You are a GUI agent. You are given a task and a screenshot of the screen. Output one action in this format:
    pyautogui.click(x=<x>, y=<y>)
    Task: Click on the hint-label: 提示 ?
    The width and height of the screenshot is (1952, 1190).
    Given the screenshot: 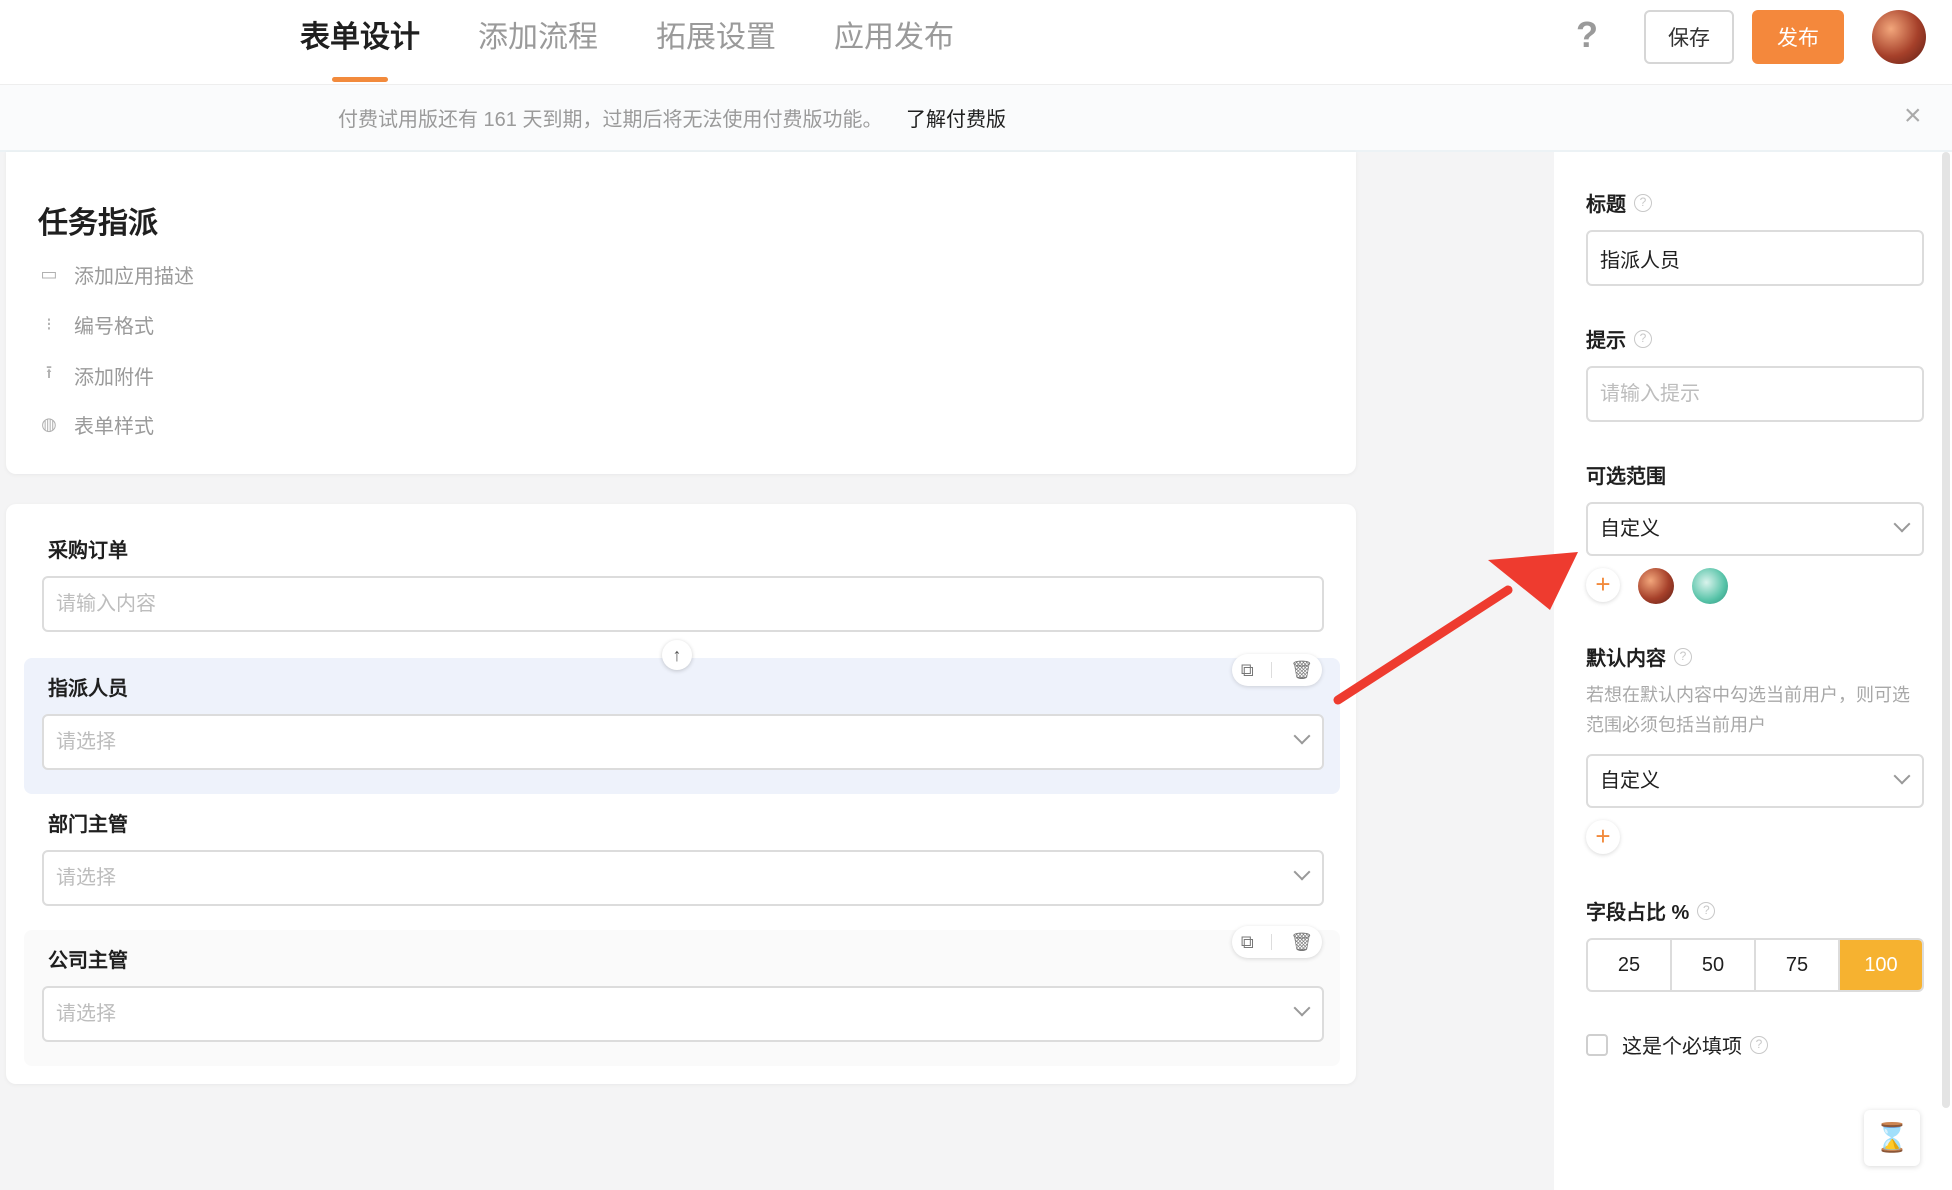 What is the action you would take?
    pyautogui.click(x=1619, y=338)
    